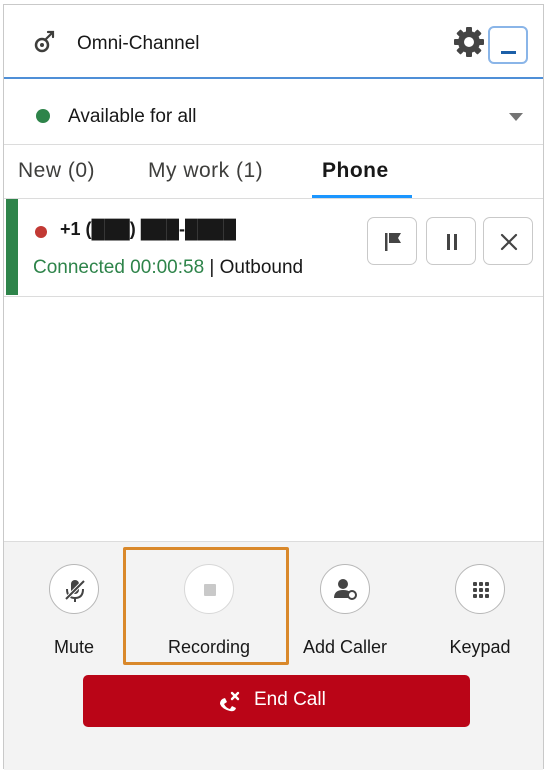 The image size is (551, 772). I want to click on tab-phone: Phone, so click(355, 171).